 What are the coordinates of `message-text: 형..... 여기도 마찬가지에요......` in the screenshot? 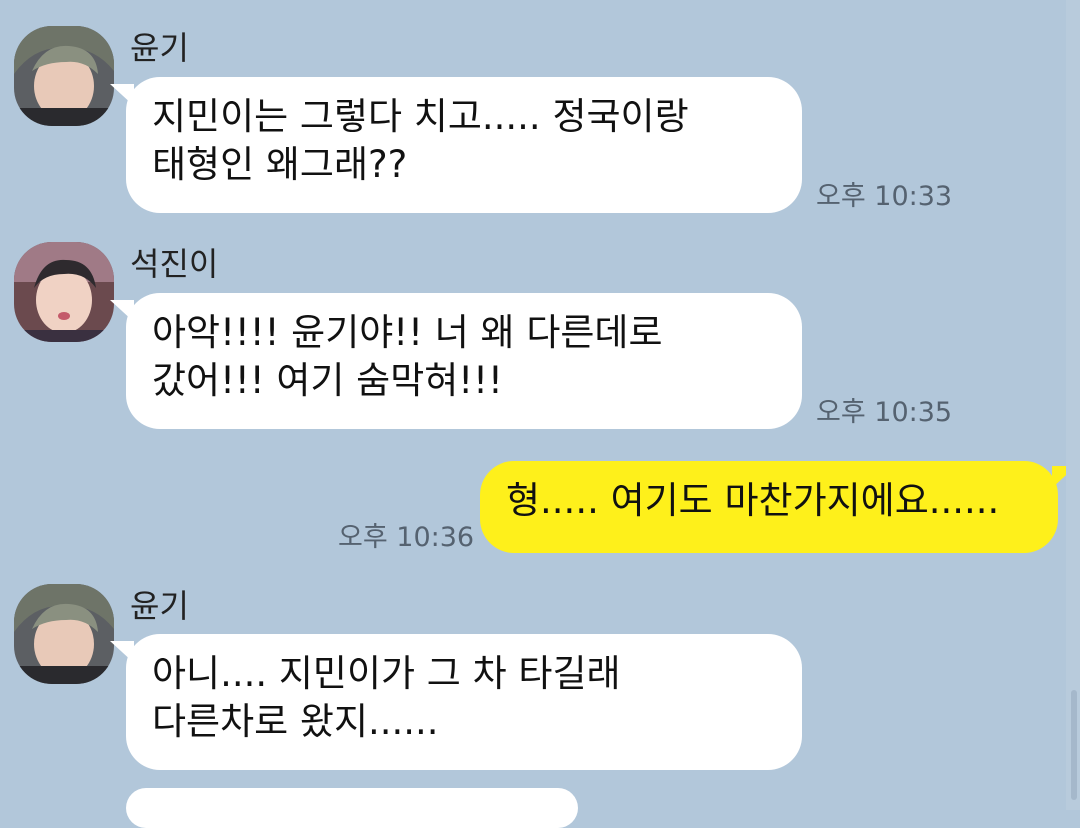 It's located at (753, 500).